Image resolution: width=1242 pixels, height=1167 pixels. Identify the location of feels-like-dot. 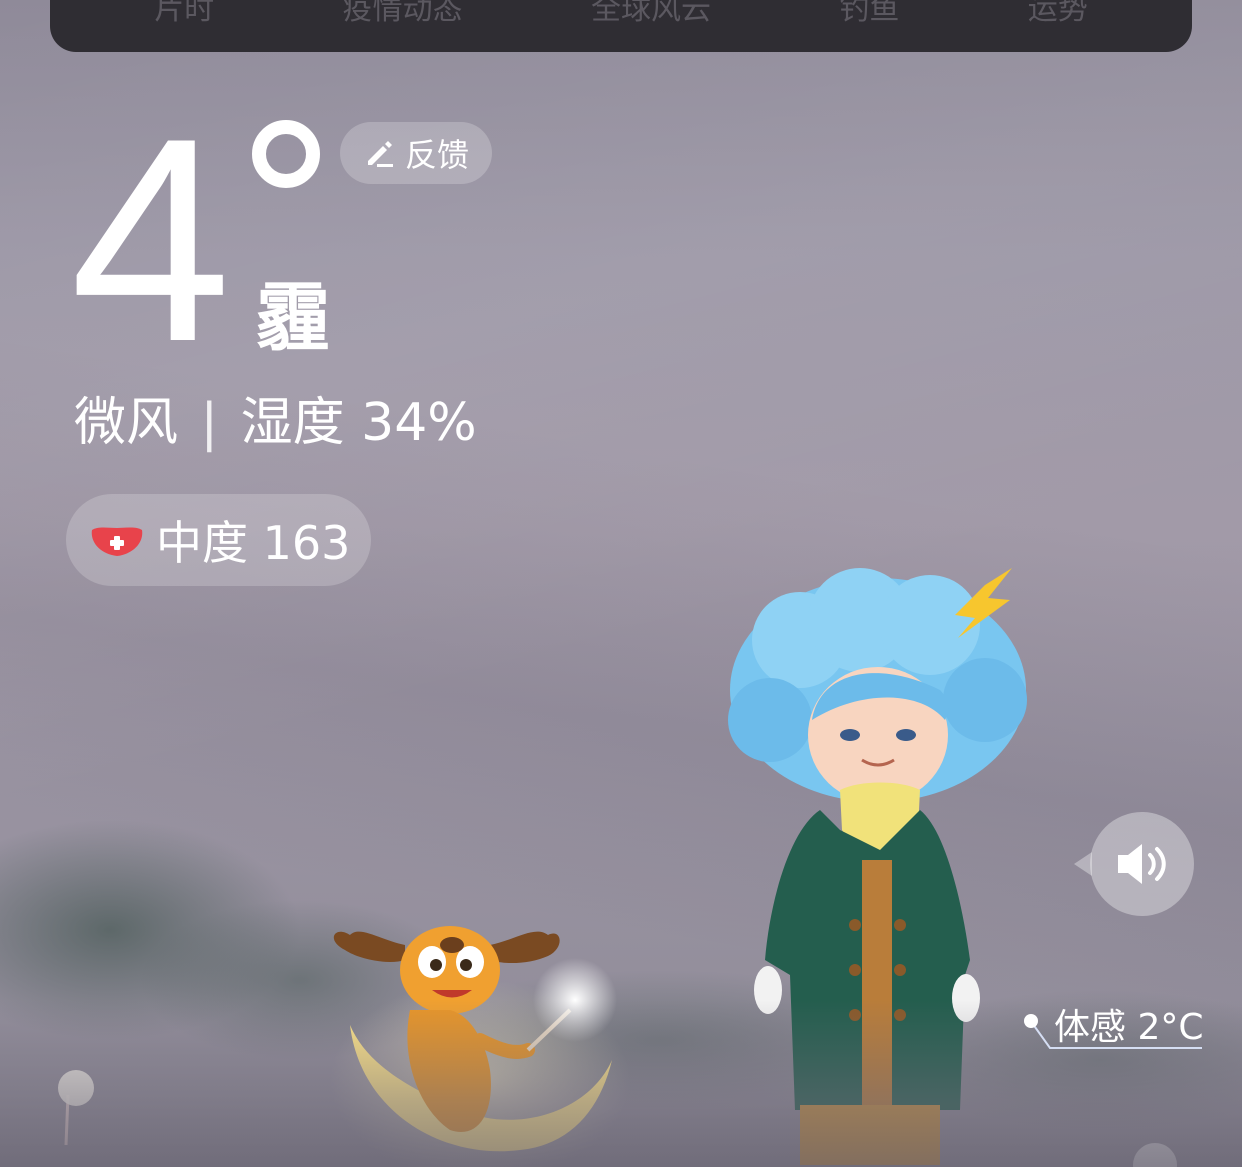
(1031, 1021).